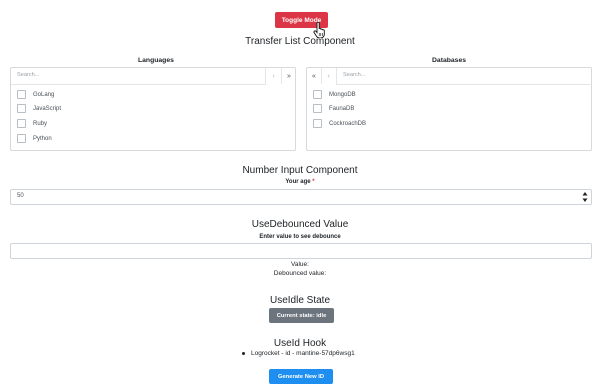  Describe the element at coordinates (243, 353) in the screenshot. I see `bullet-icon` at that location.